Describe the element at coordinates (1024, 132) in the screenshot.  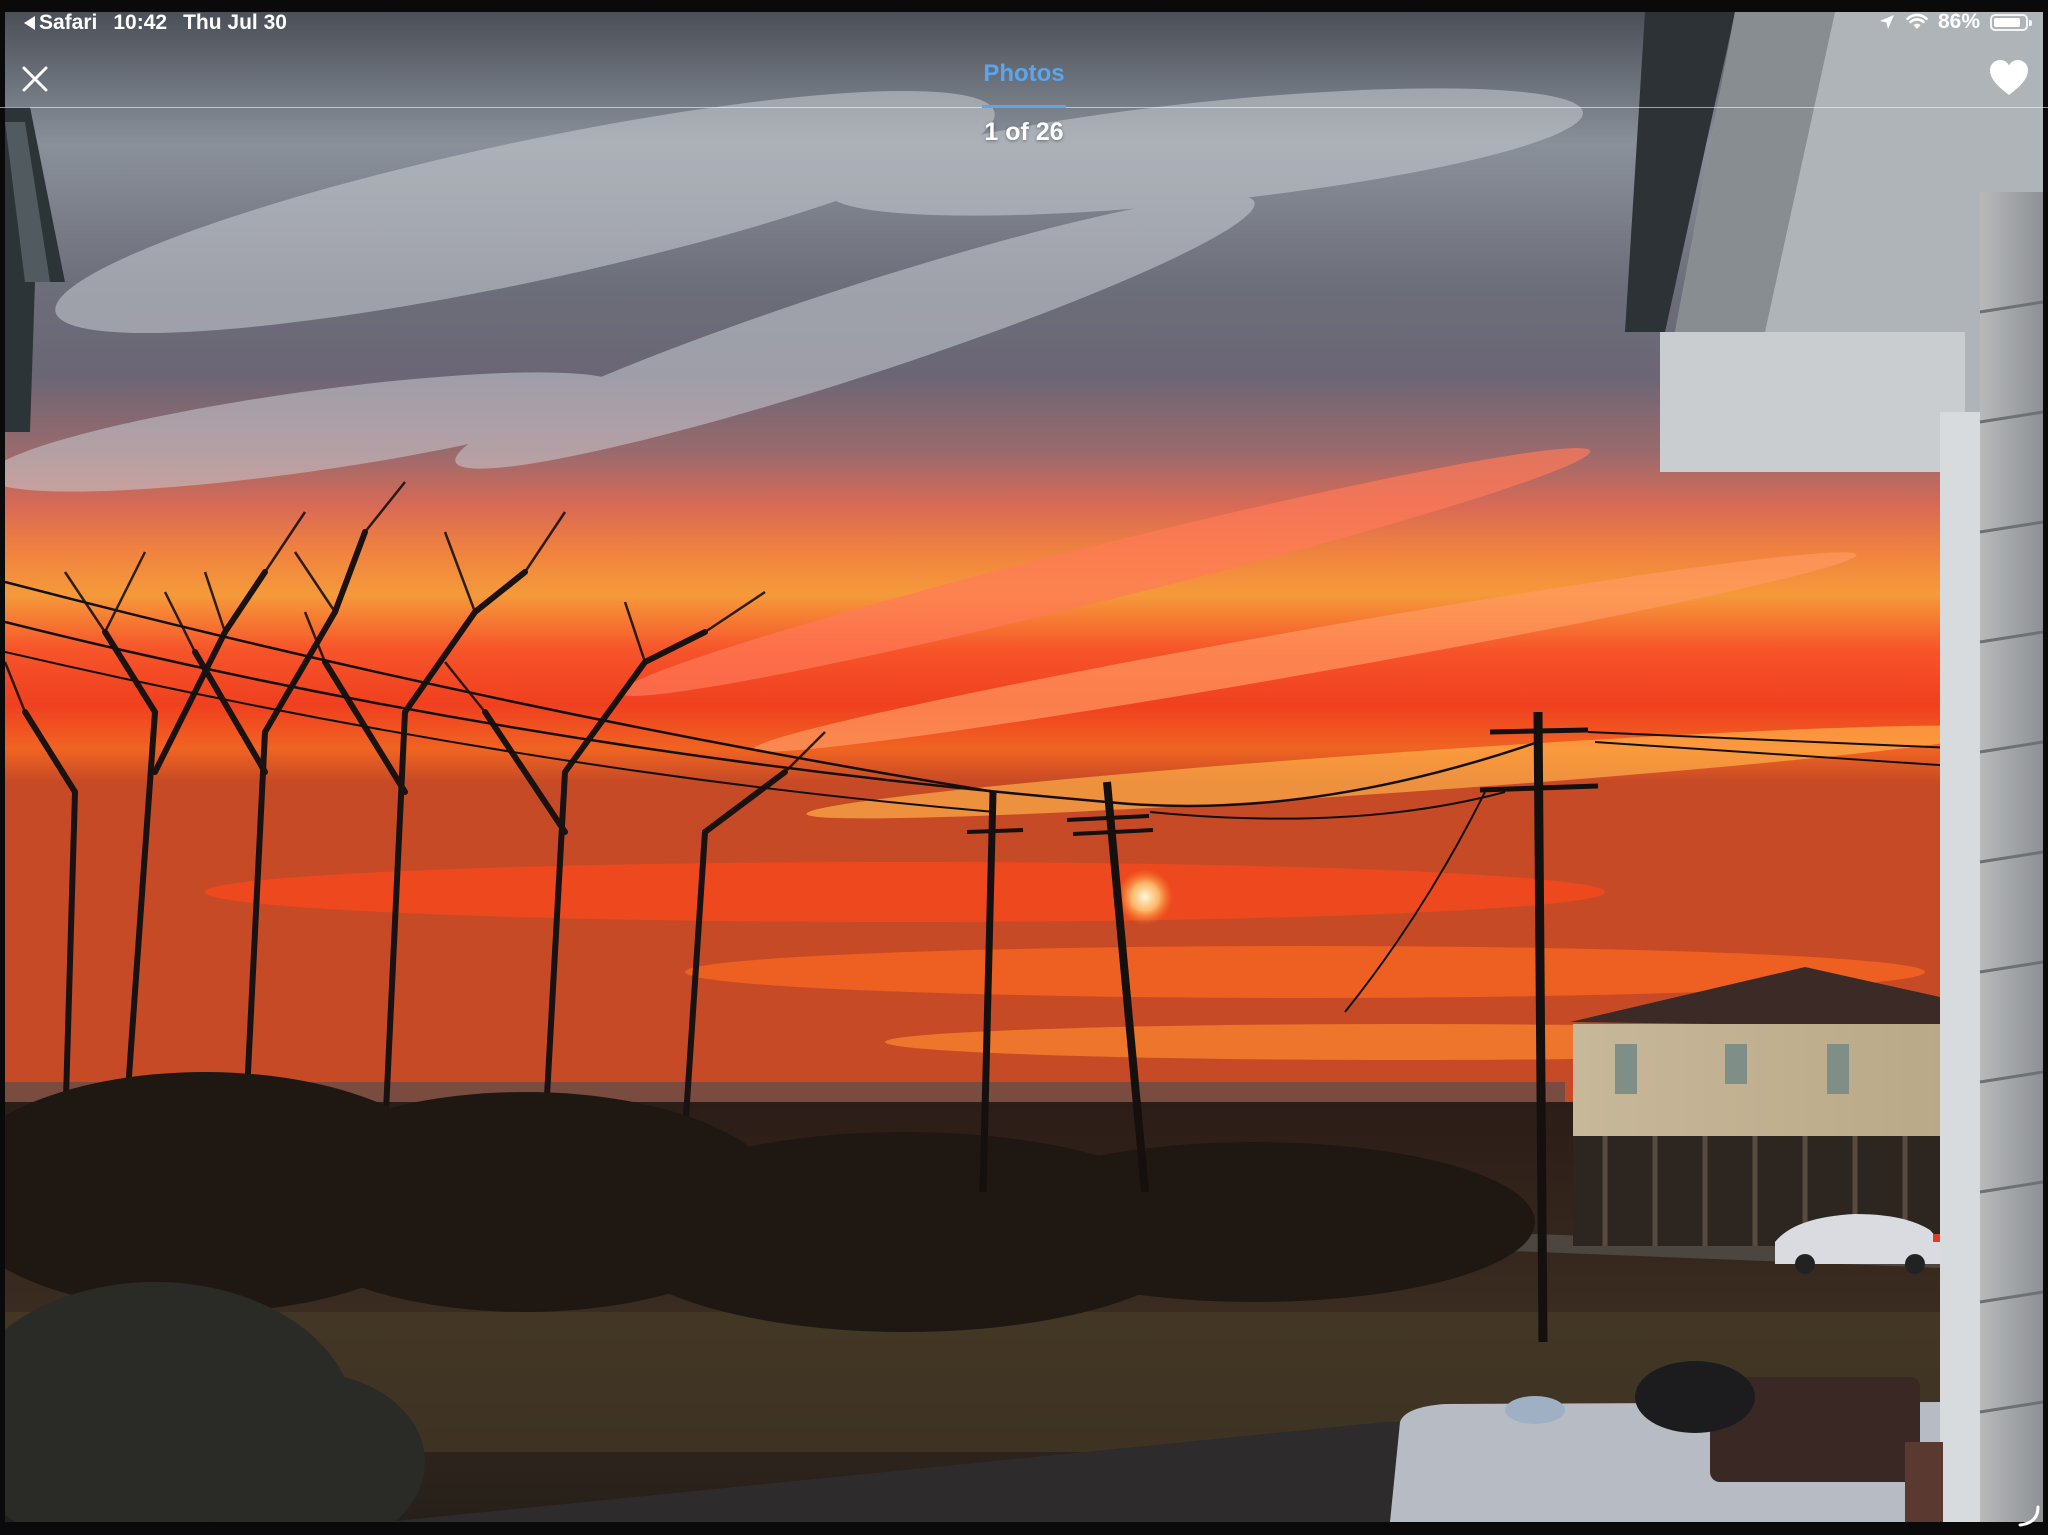
I see `photo-counter: 1 of 26` at that location.